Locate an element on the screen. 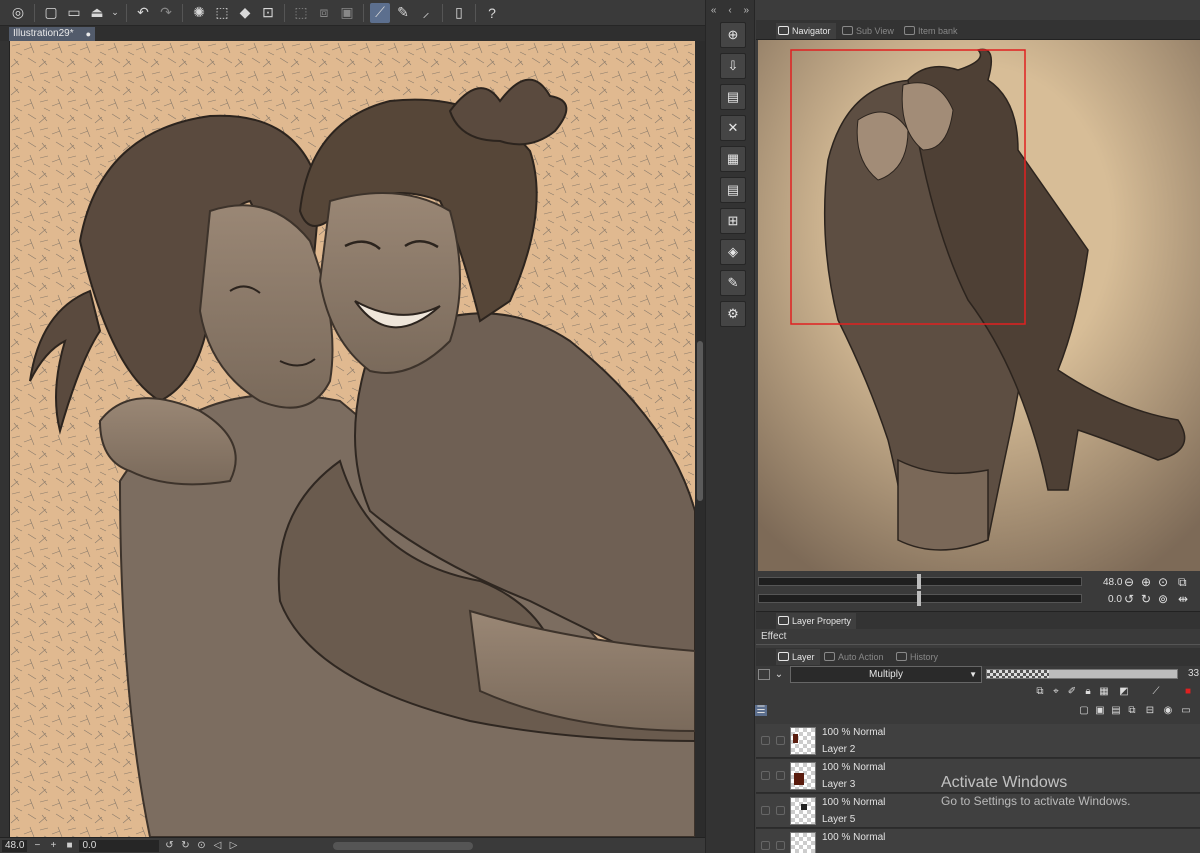 The height and width of the screenshot is (853, 1200). import-icon: ⇩ is located at coordinates (733, 66).